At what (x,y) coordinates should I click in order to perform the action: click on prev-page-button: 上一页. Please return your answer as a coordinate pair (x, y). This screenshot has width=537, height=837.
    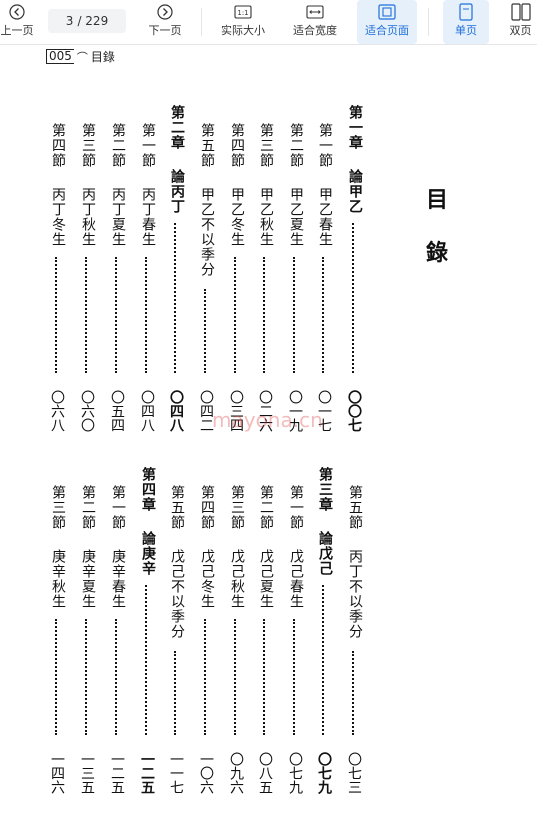
    Looking at the image, I should click on (17, 22).